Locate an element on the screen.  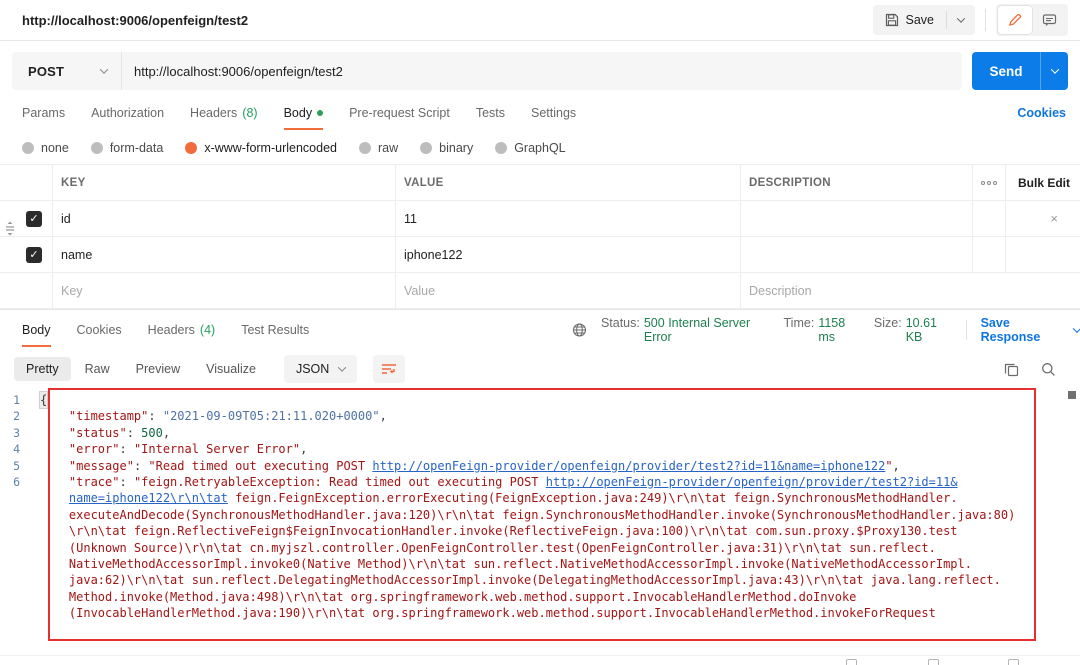
key-input-placeholder: Key is located at coordinates (223, 290).